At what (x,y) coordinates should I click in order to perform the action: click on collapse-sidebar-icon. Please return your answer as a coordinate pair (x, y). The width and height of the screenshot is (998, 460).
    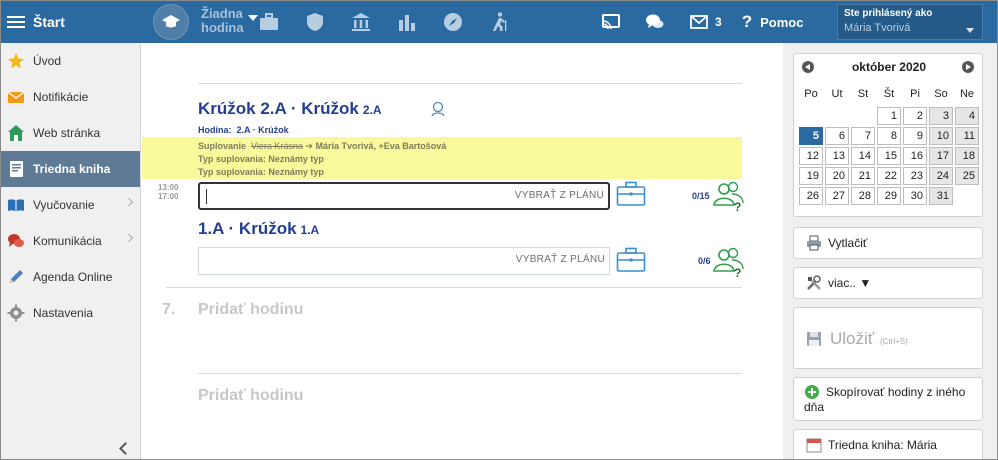
    Looking at the image, I should click on (125, 448).